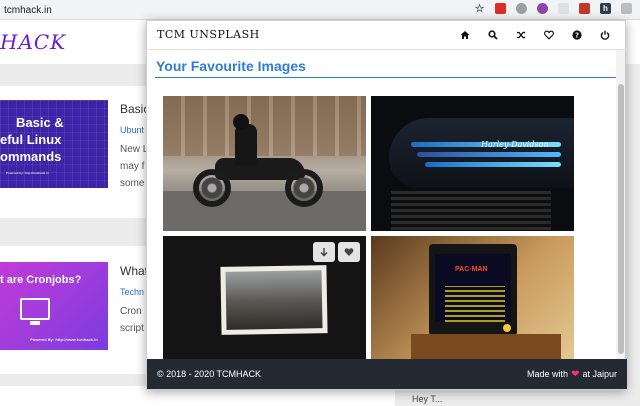  Describe the element at coordinates (575, 374) in the screenshot. I see `heart-icon: ❤` at that location.